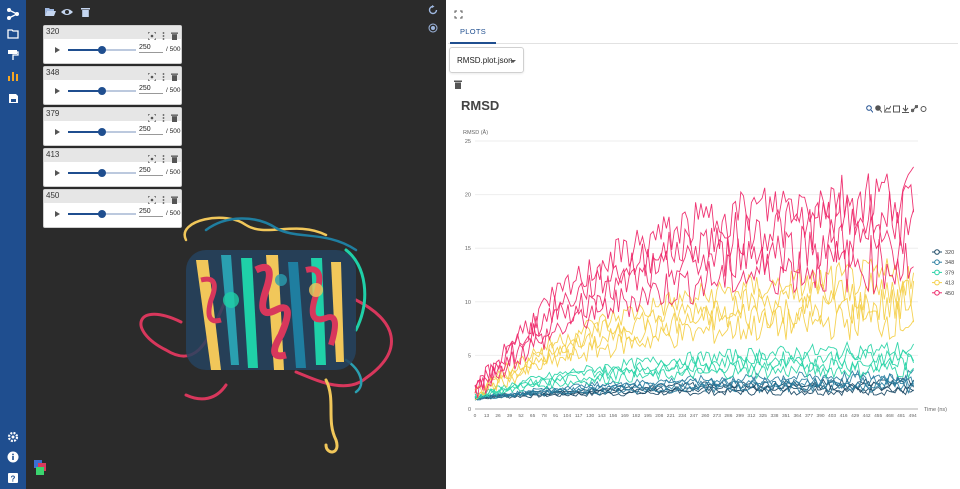 This screenshot has height=489, width=960. What do you see at coordinates (468, 249) in the screenshot?
I see `y-tick-label: 15` at bounding box center [468, 249].